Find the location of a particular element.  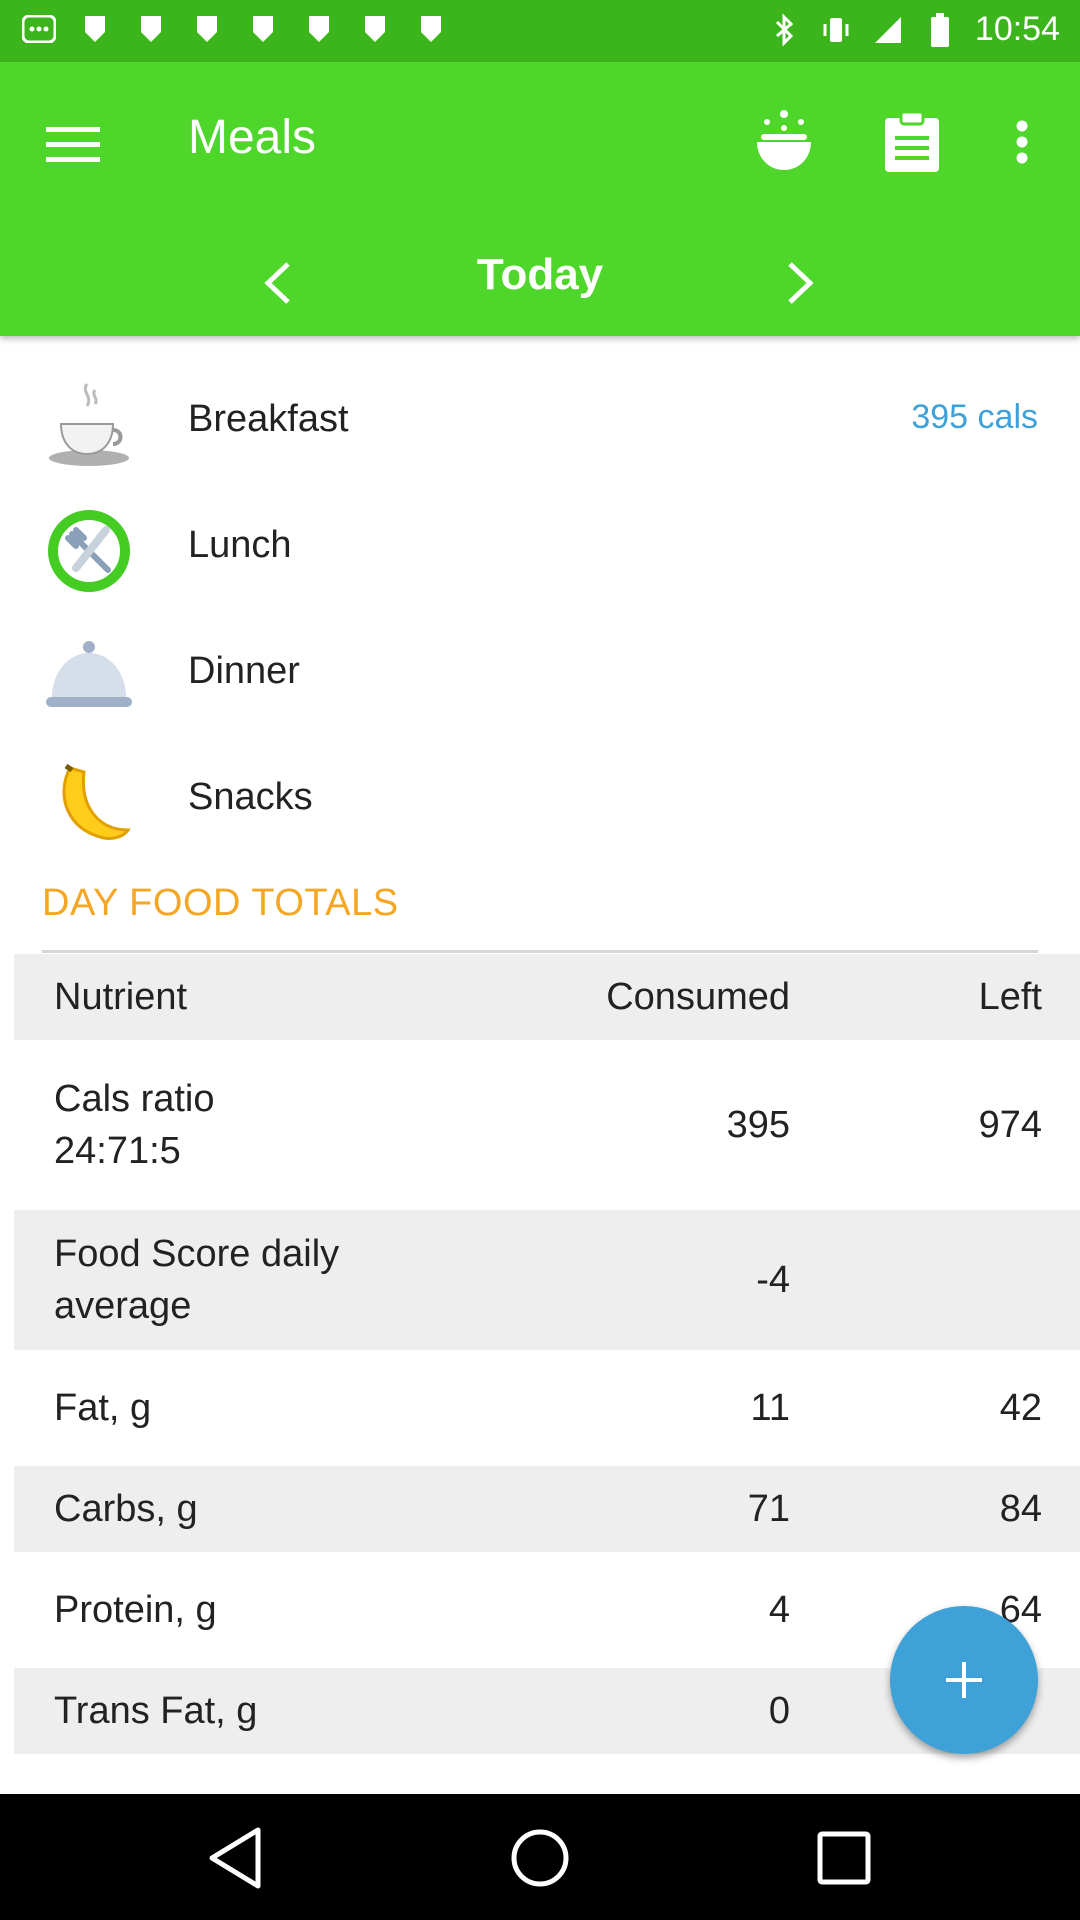

banana-icon is located at coordinates (89, 803).